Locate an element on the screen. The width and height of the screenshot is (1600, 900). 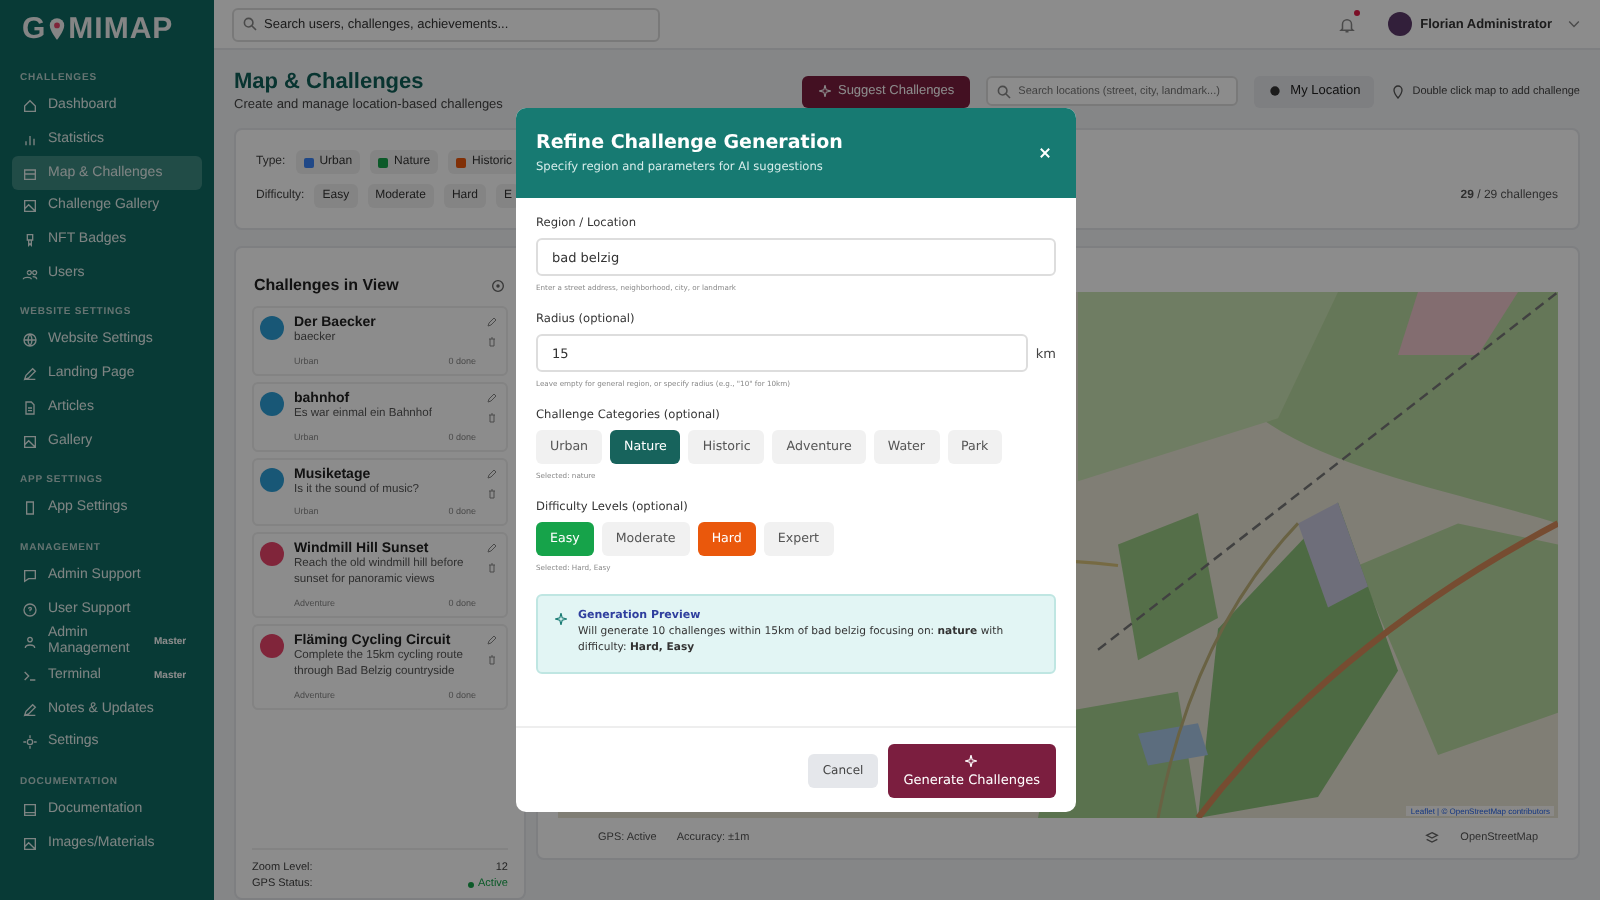
caret-icon is located at coordinates (1574, 24).